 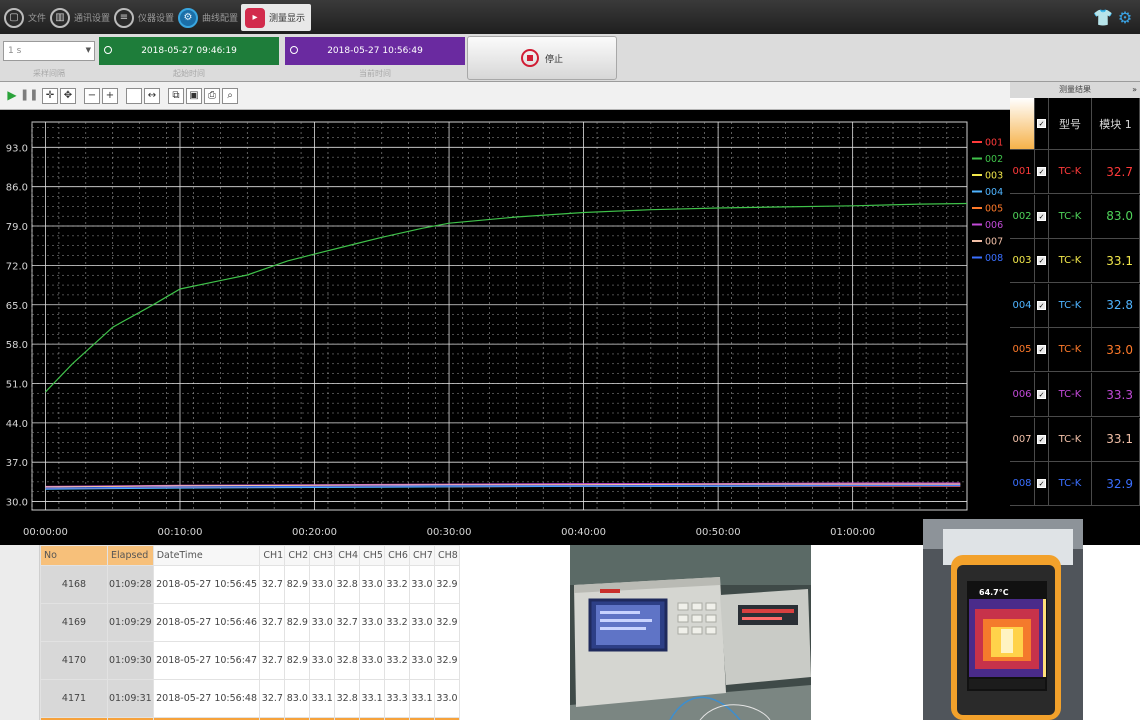 What do you see at coordinates (272, 555) in the screenshot?
I see `table-header-ch1: CH1` at bounding box center [272, 555].